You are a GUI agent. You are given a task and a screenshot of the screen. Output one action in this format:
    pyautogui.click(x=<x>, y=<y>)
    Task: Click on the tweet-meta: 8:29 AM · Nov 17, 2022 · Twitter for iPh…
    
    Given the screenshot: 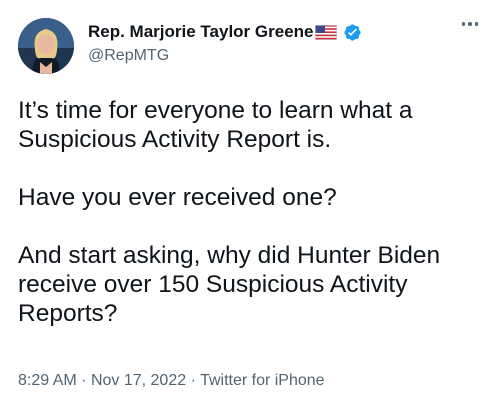 What is the action you would take?
    pyautogui.click(x=171, y=381)
    